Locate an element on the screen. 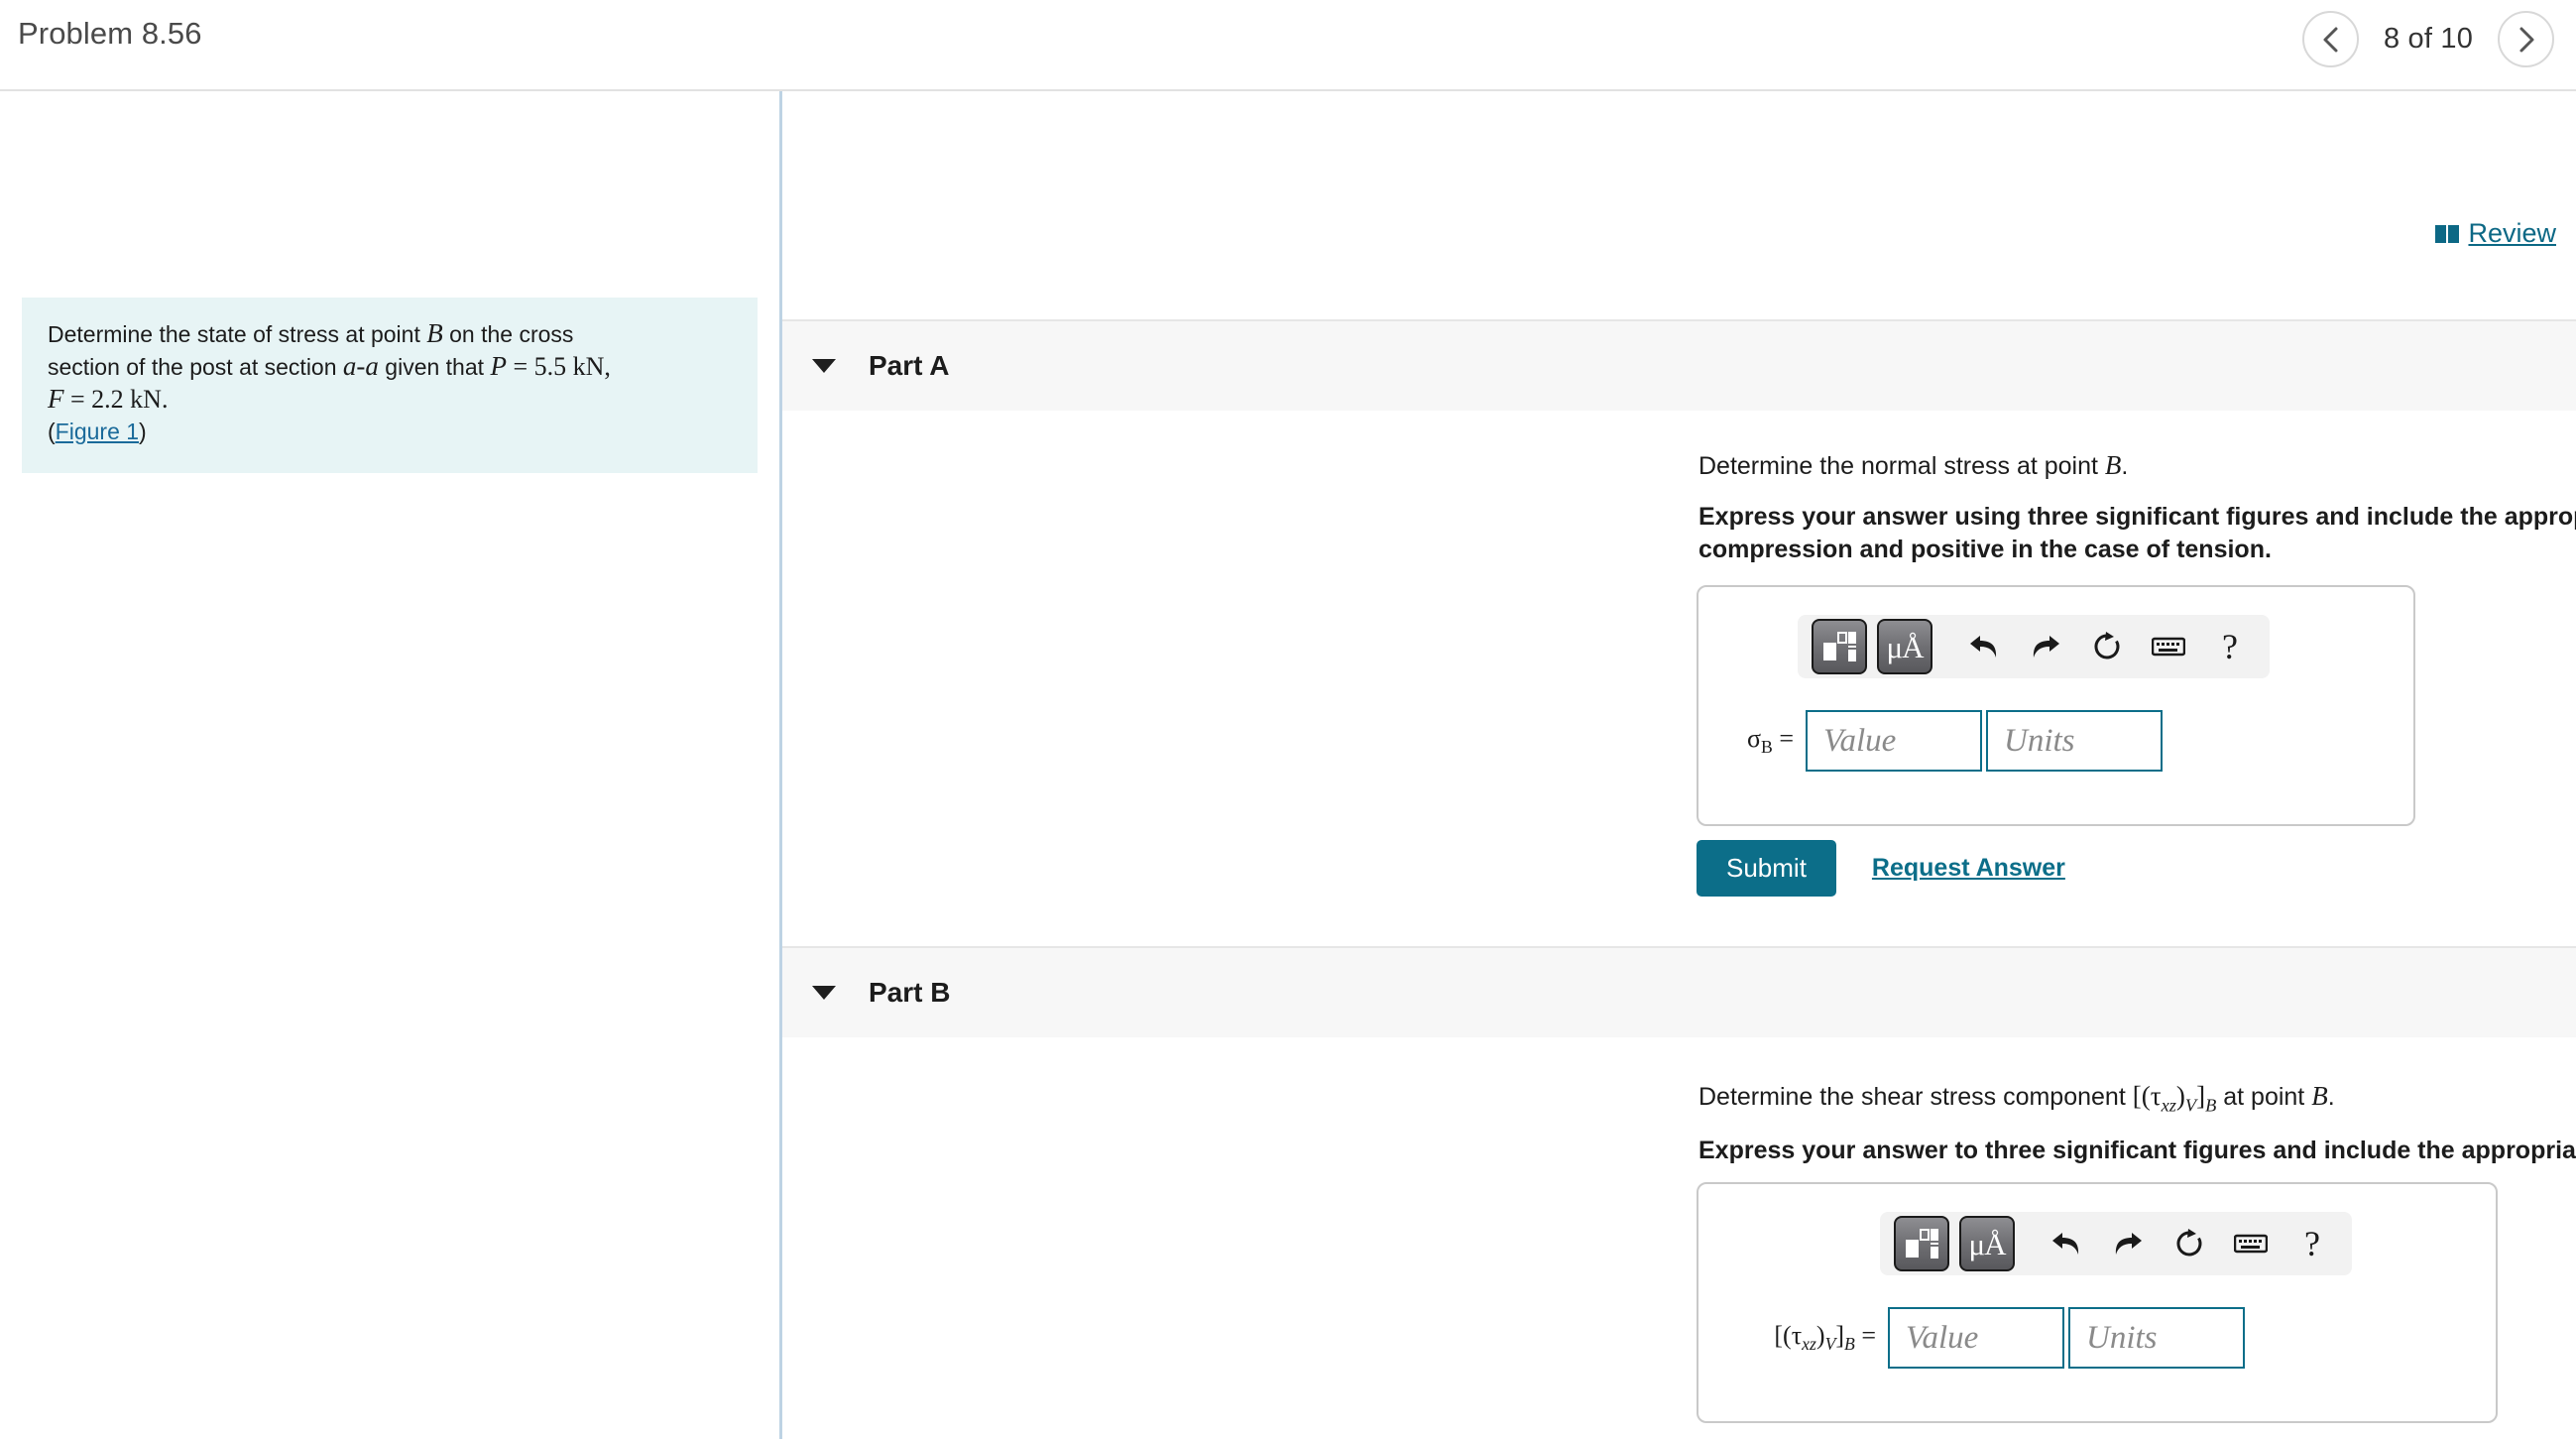  part-a-input-row: σB = is located at coordinates (1943, 741).